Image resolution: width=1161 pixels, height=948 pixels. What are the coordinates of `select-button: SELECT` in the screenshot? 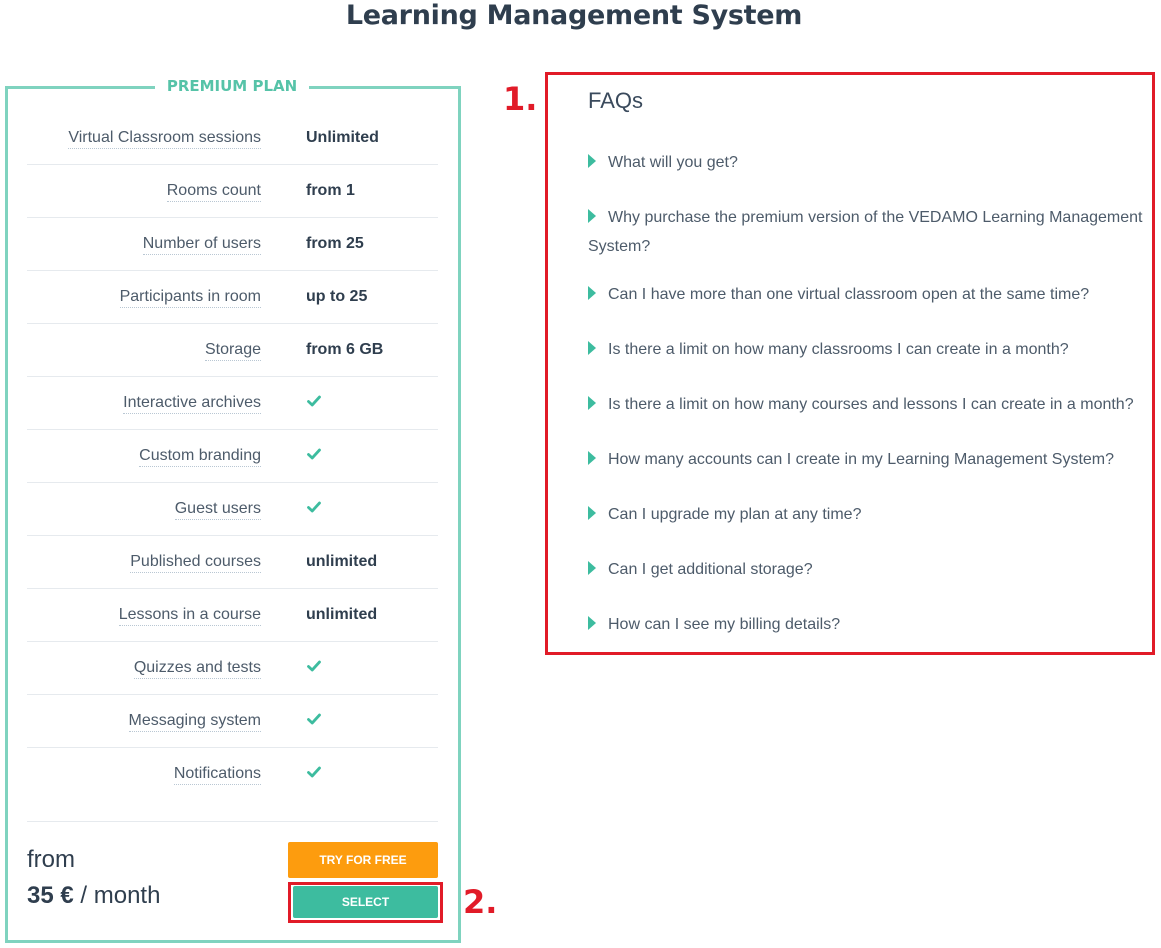 It's located at (365, 902).